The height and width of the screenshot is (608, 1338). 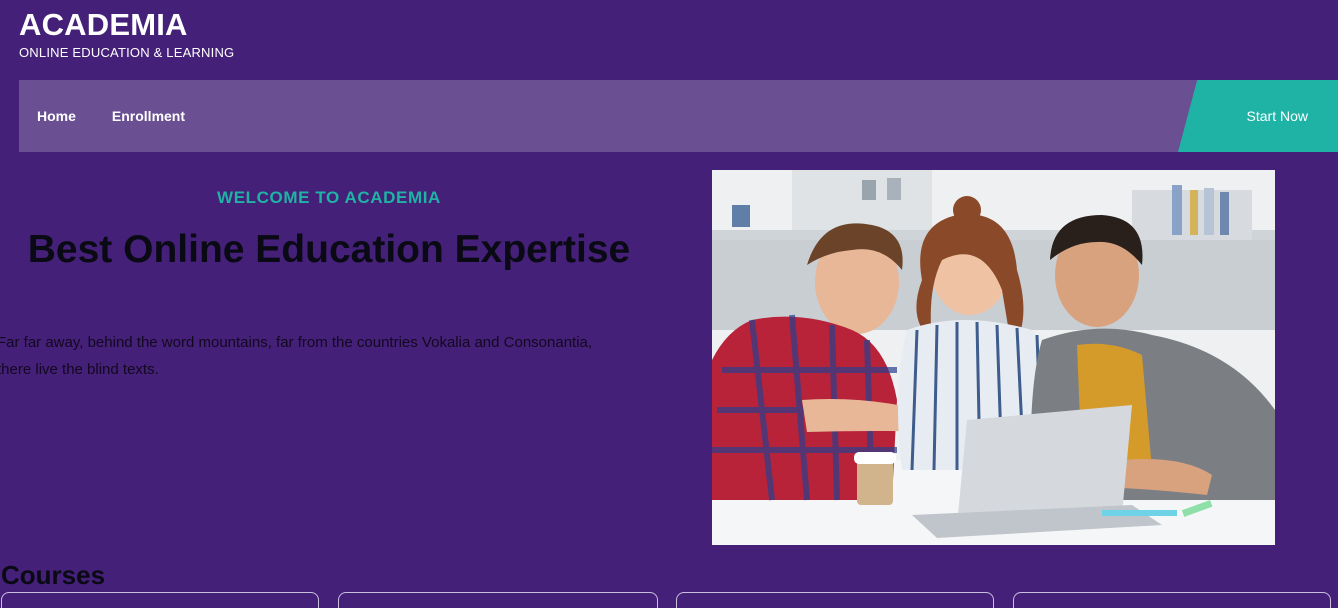 What do you see at coordinates (126, 25) in the screenshot?
I see `brand-title: ACADEMIA` at bounding box center [126, 25].